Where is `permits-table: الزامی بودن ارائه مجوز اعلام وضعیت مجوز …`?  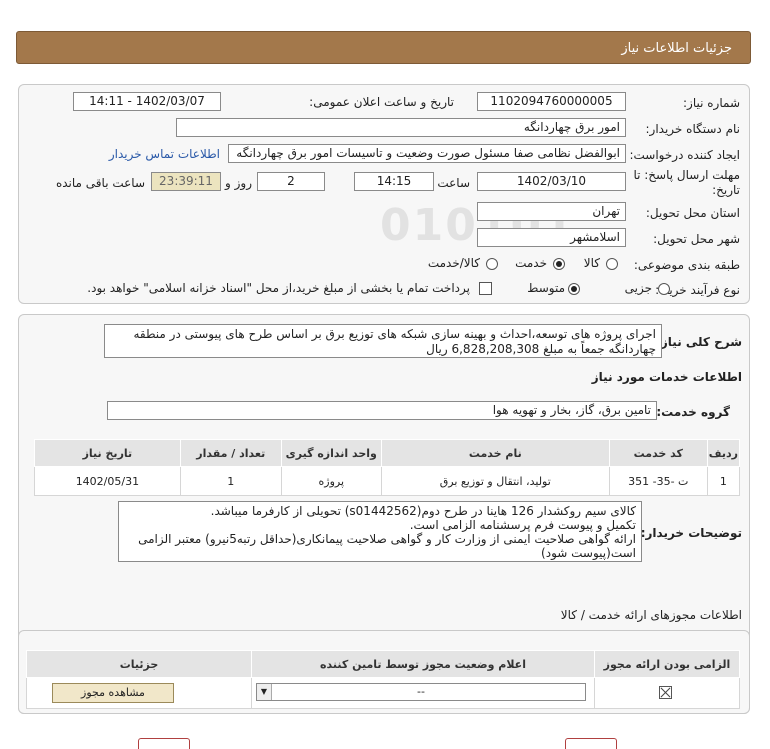
permits-table: الزامی بودن ارائه مجوز اعلام وضعیت مجوز … is located at coordinates (383, 679).